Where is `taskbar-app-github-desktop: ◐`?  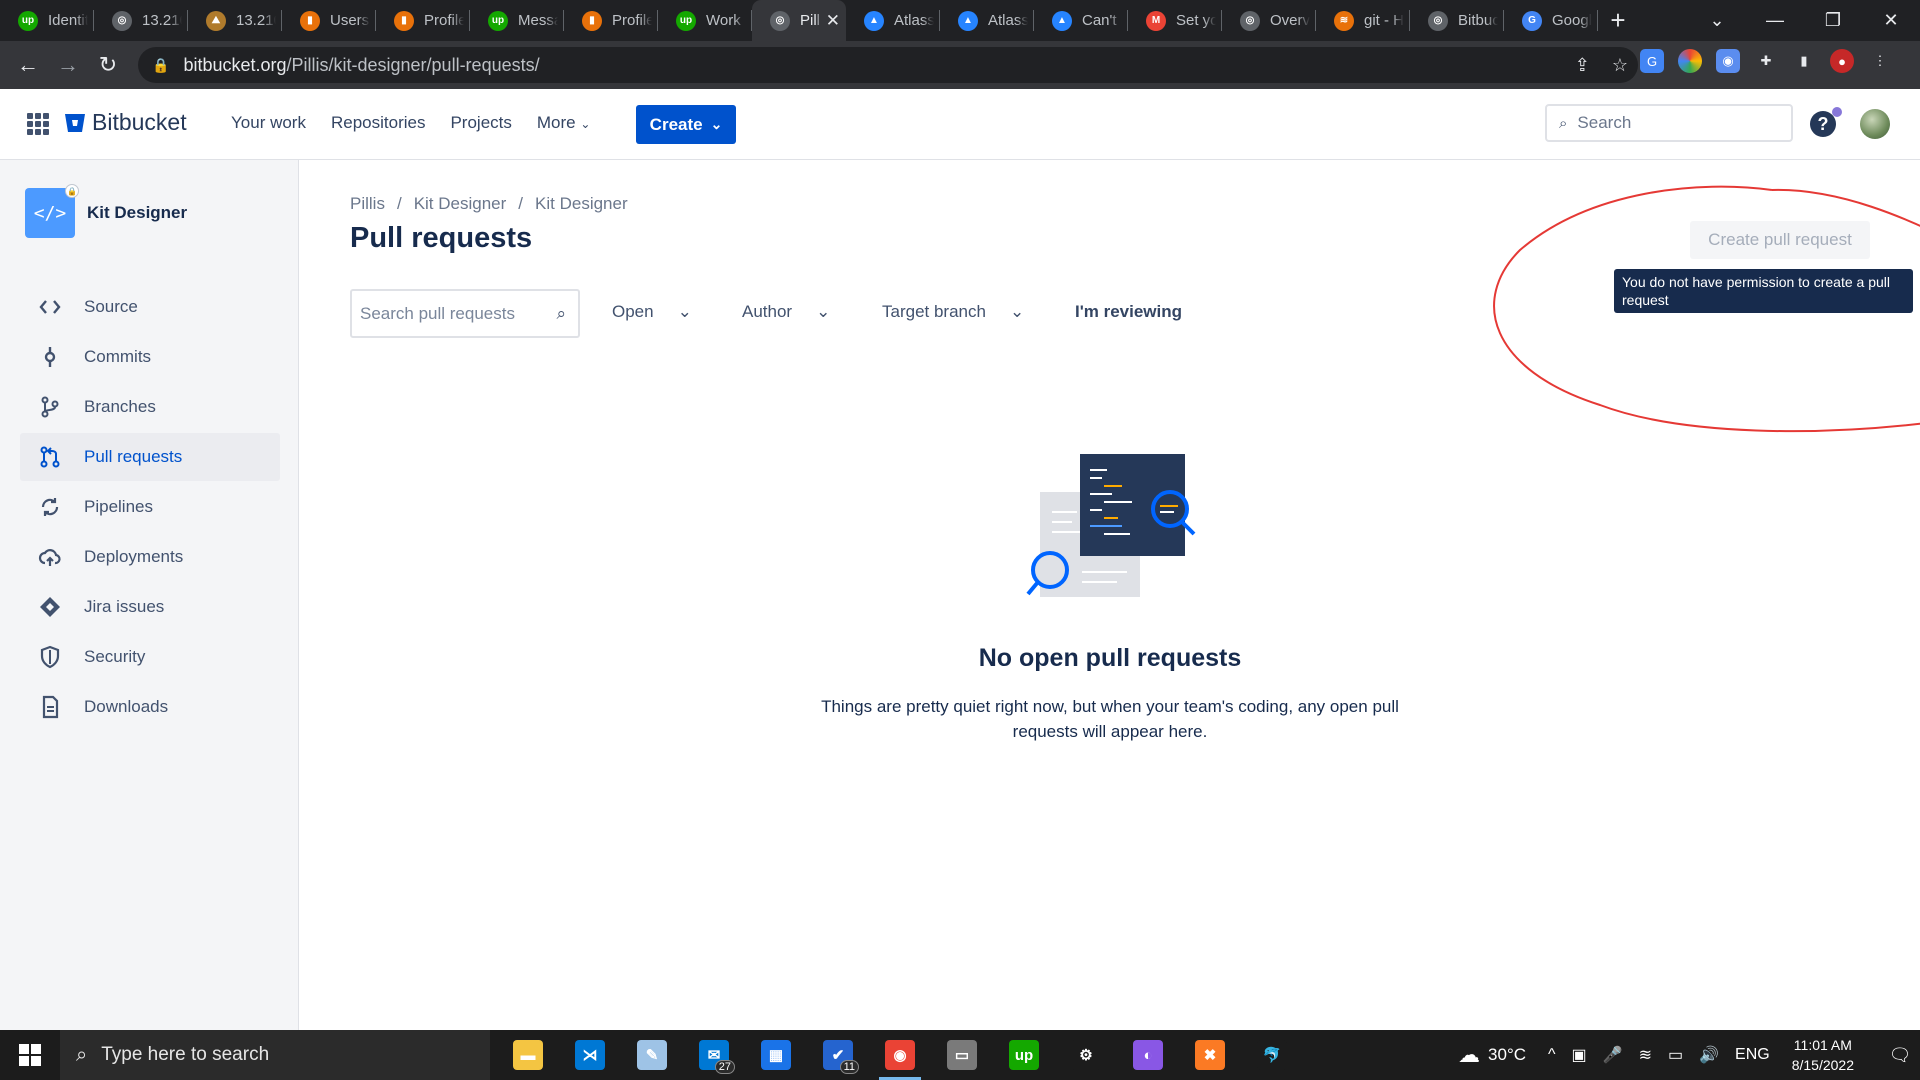
taskbar-app-github-desktop: ◐ is located at coordinates (1148, 1055).